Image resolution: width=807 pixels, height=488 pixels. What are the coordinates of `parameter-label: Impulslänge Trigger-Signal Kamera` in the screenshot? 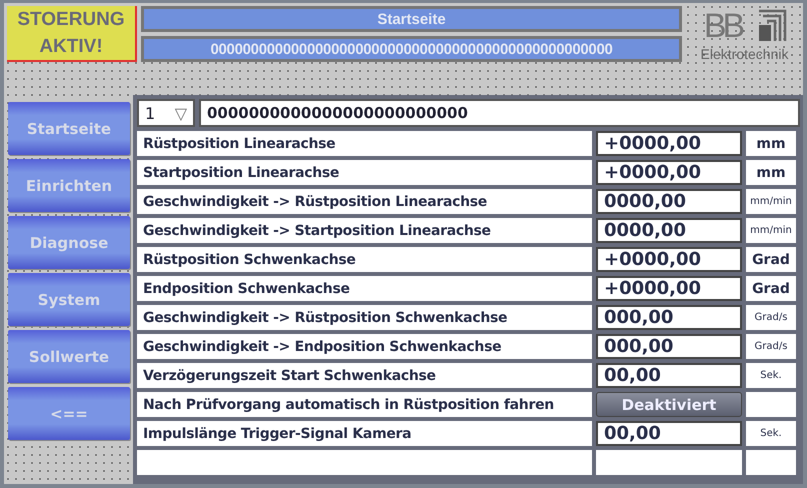 It's located at (364, 433).